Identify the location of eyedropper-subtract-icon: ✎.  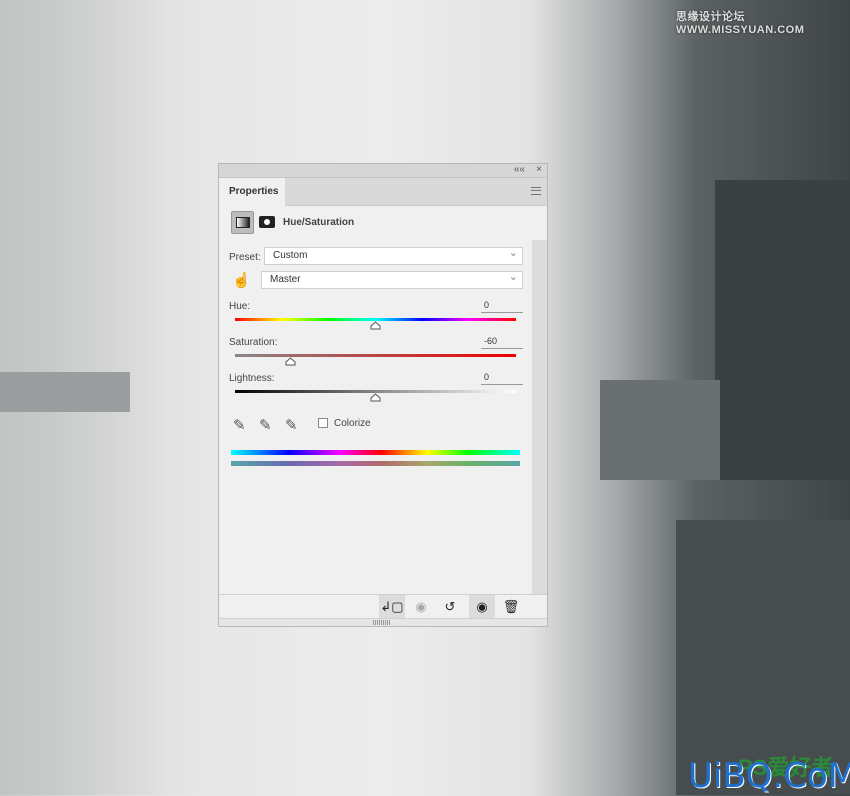
(291, 425).